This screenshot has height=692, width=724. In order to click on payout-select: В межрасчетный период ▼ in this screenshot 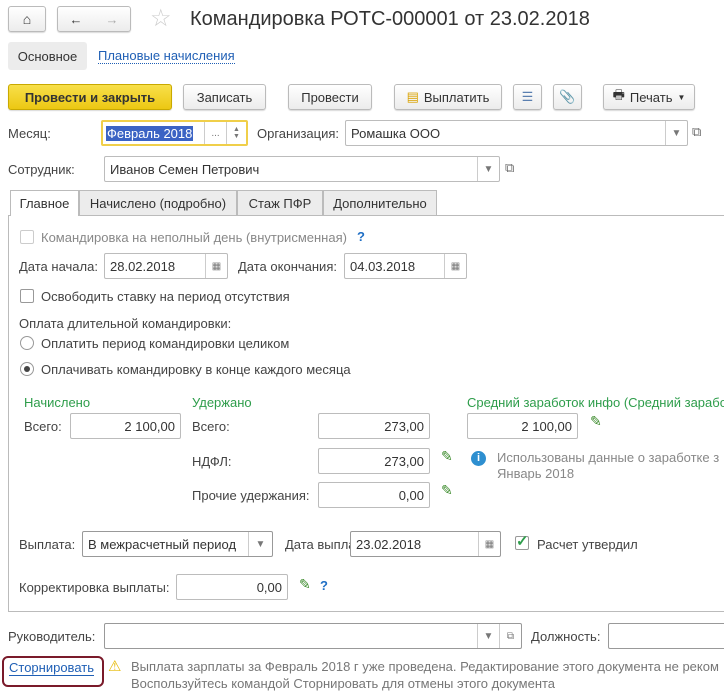, I will do `click(177, 544)`.